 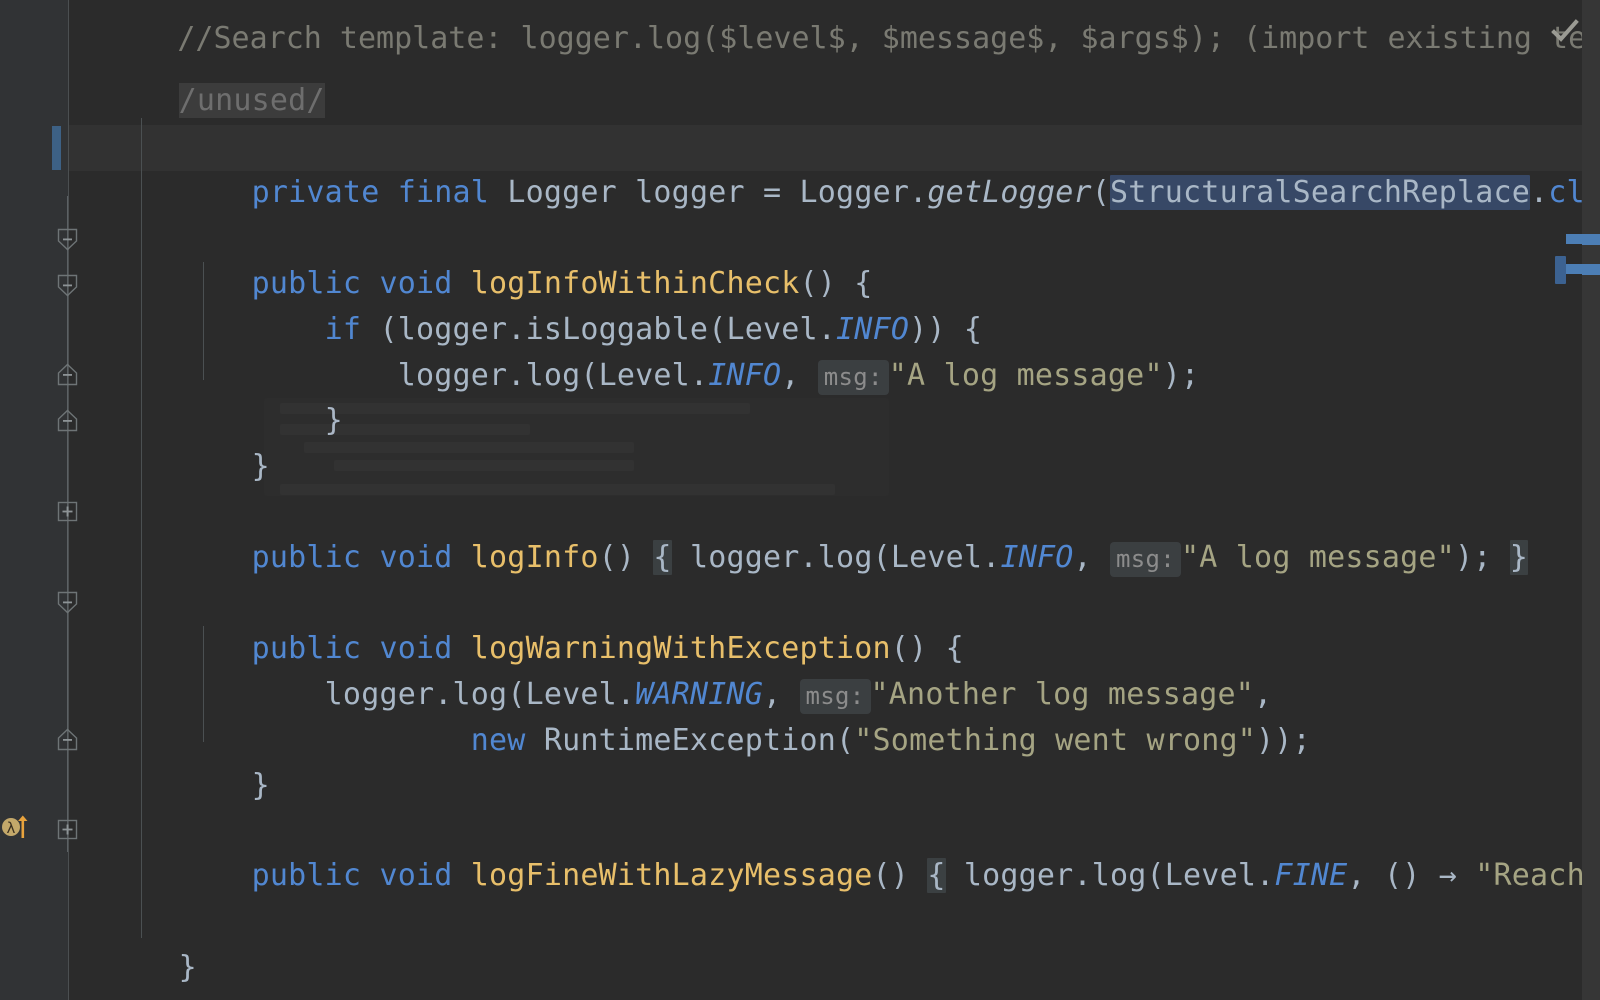 I want to click on current-line-highlight, so click(x=834, y=148).